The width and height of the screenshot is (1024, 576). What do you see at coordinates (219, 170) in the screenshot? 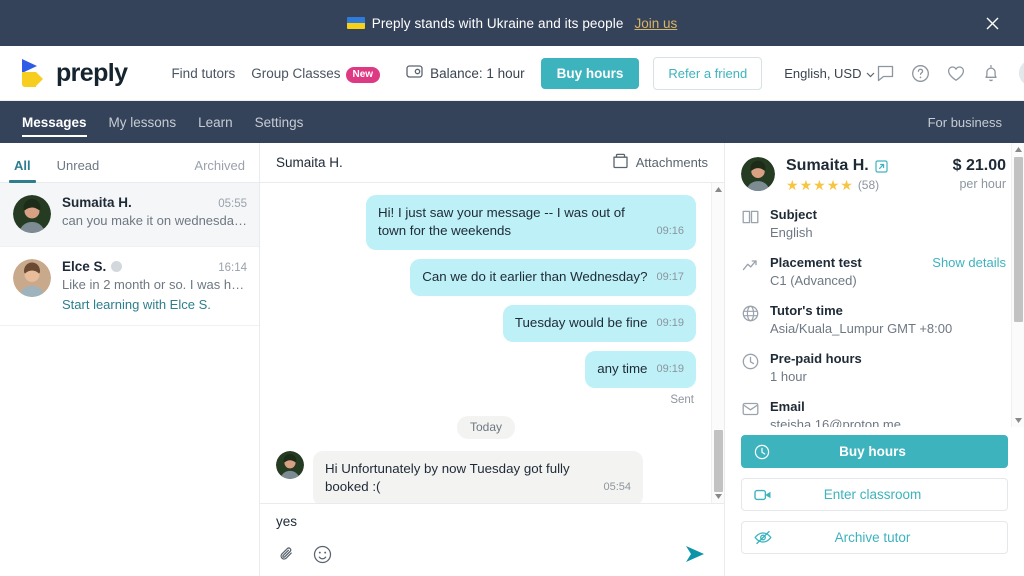
I see `filter-archived: Archived` at bounding box center [219, 170].